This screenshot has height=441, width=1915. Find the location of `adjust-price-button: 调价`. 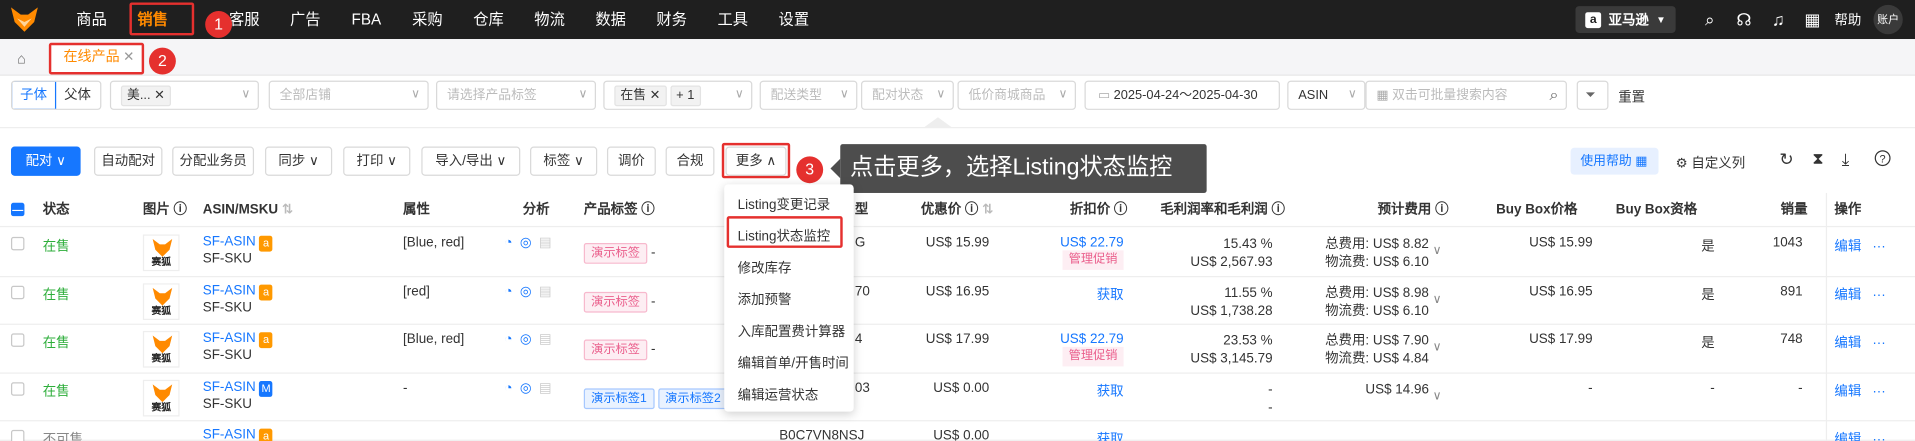

adjust-price-button: 调价 is located at coordinates (631, 161).